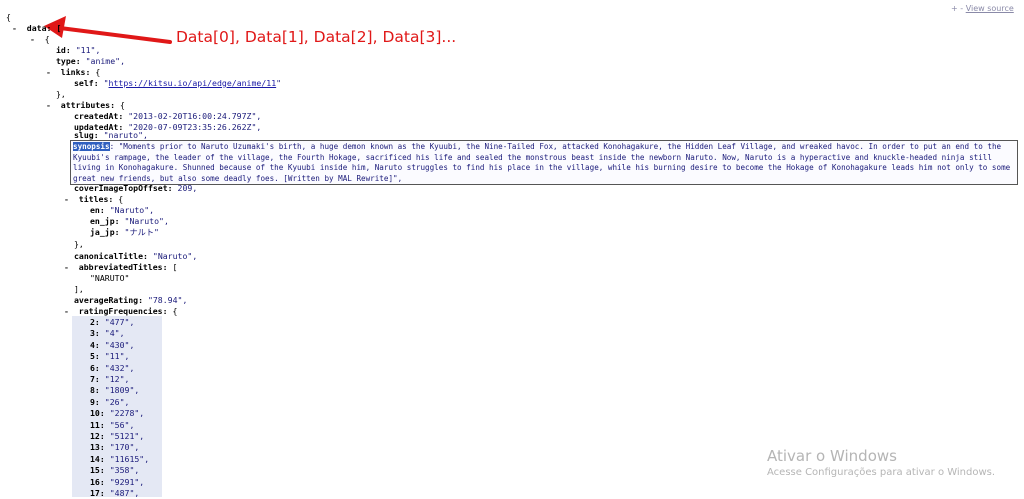 Image resolution: width=1024 pixels, height=499 pixels. Describe the element at coordinates (129, 458) in the screenshot. I see `rating-frequency-value: "11615",` at that location.